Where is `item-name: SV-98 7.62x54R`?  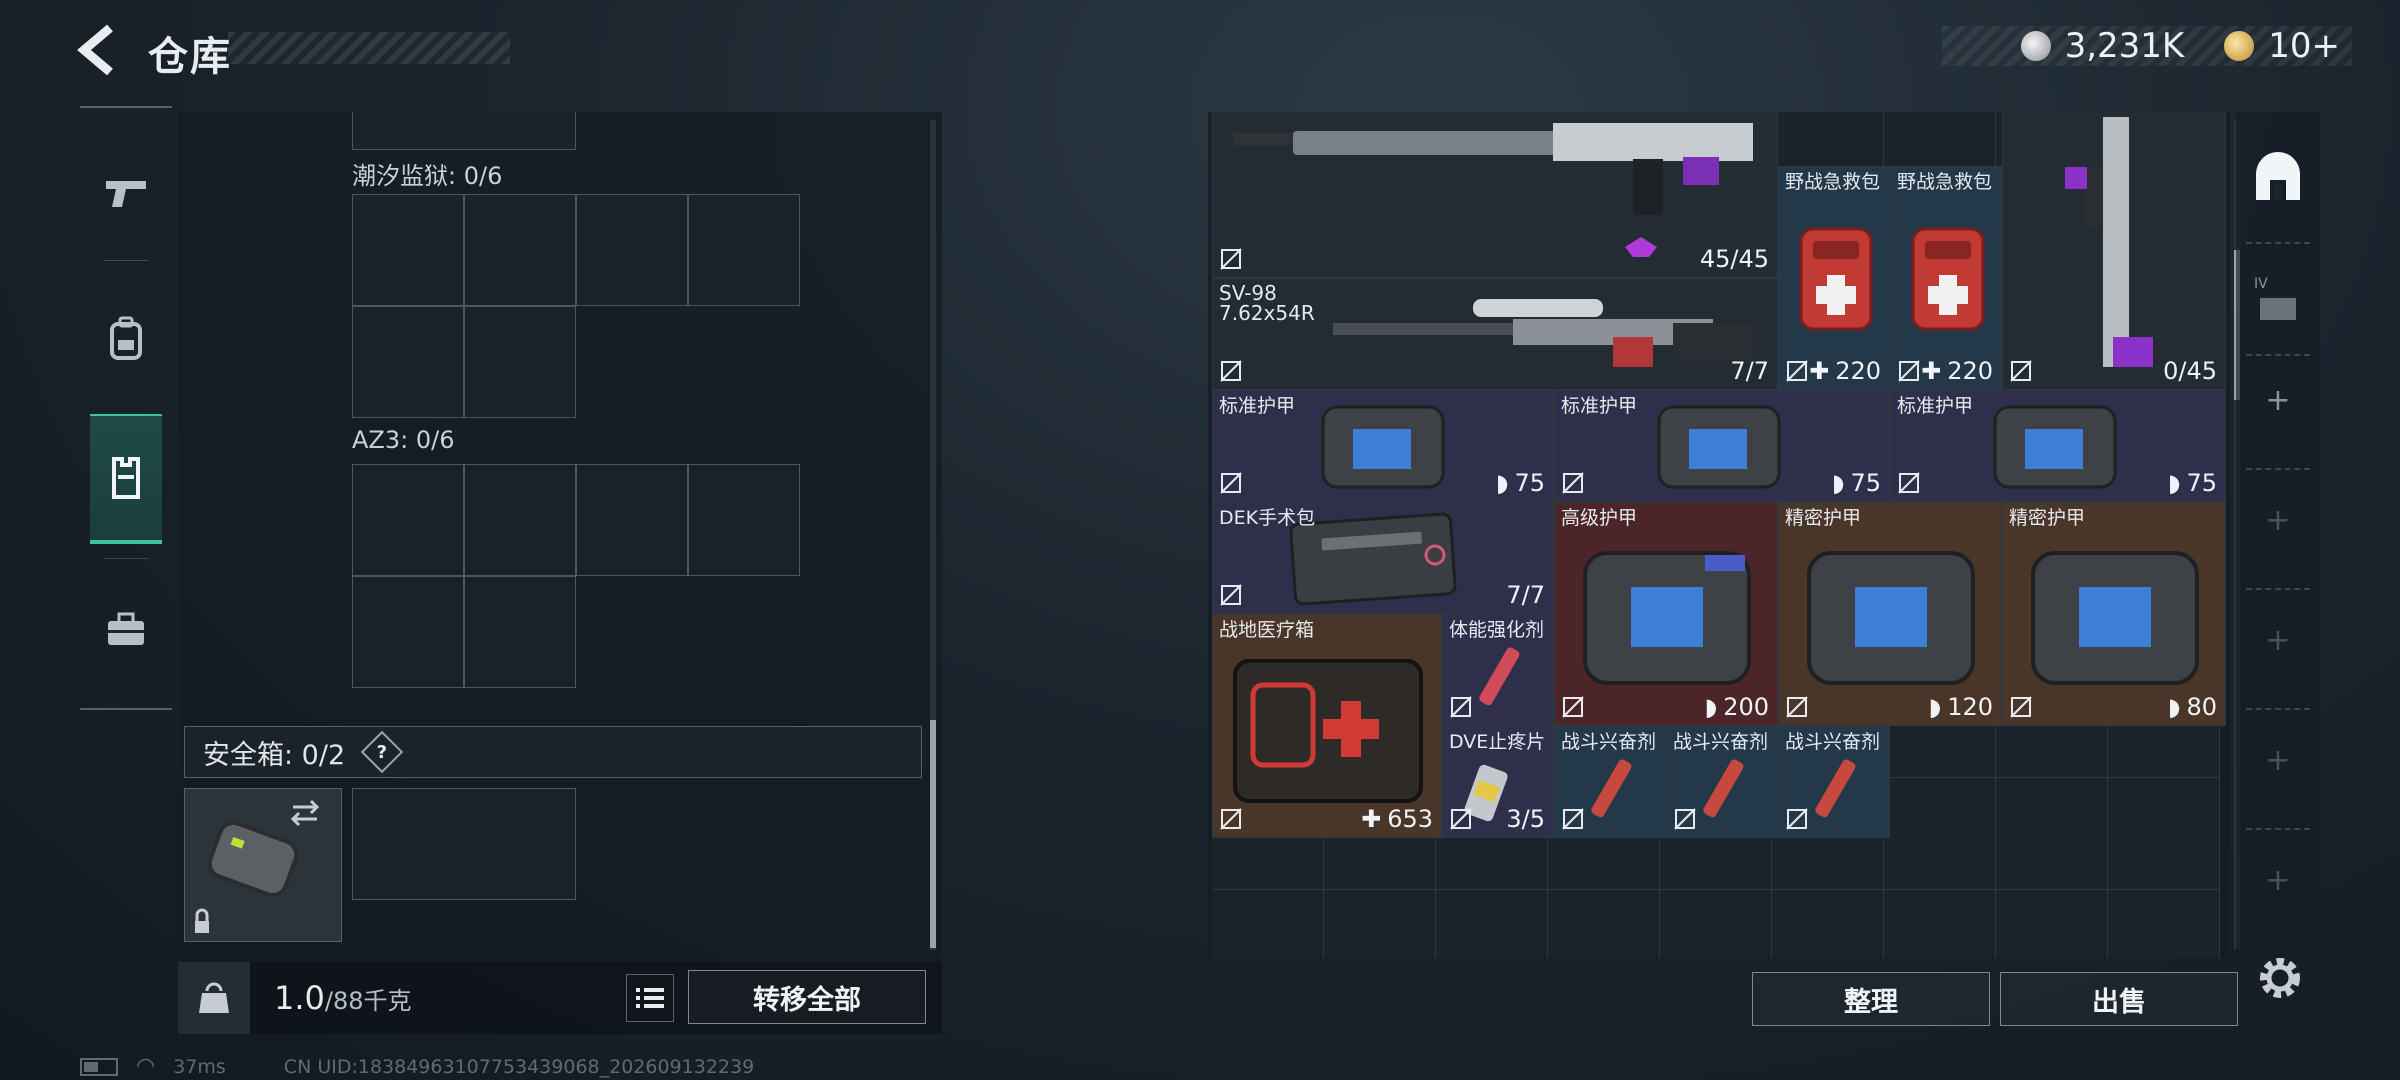
item-name: SV-98 7.62x54R is located at coordinates (1267, 303).